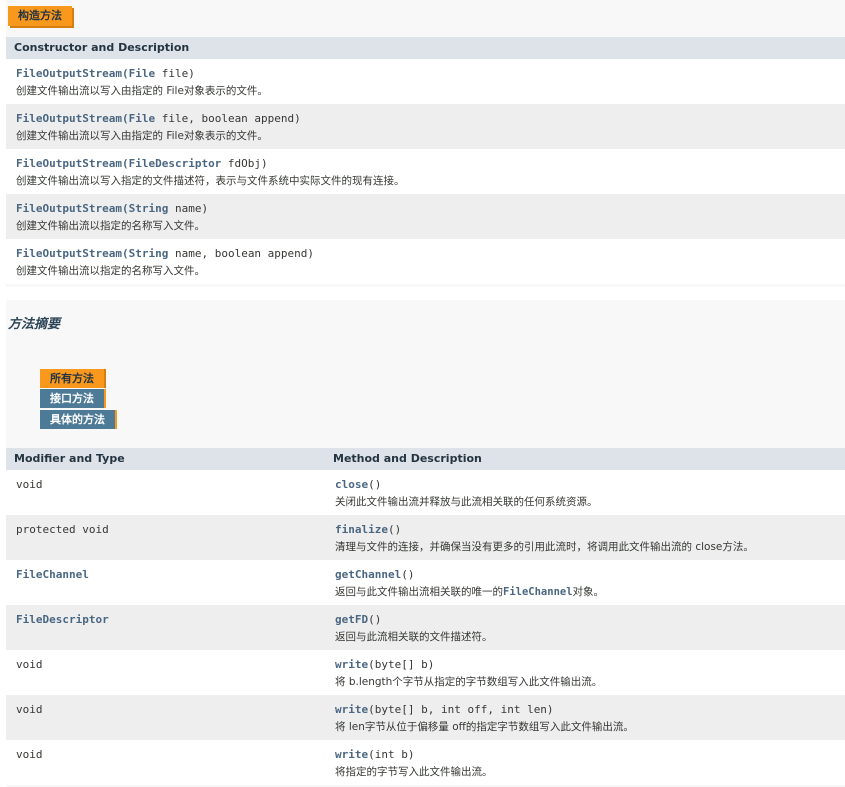 The width and height of the screenshot is (845, 787). What do you see at coordinates (361, 529) in the screenshot?
I see `method-link: finalize` at bounding box center [361, 529].